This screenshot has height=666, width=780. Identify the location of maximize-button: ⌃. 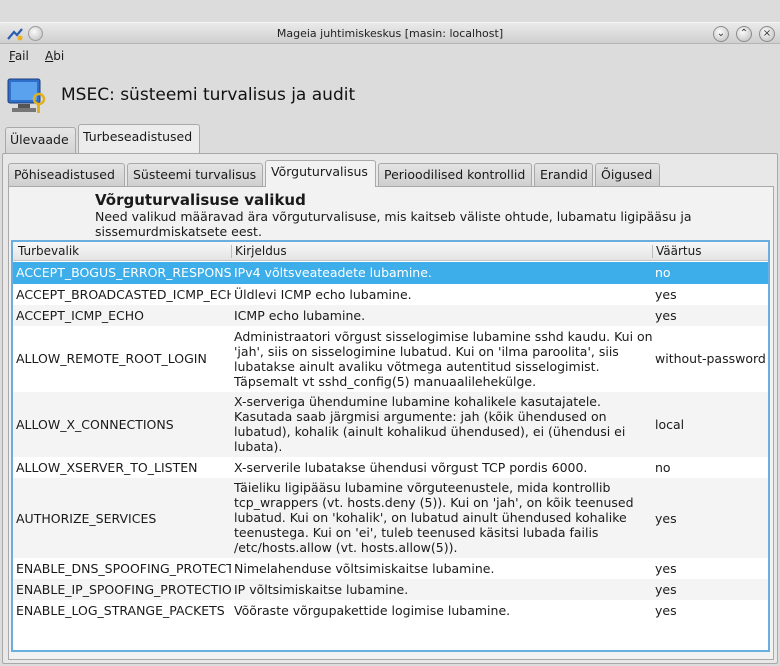
(744, 34).